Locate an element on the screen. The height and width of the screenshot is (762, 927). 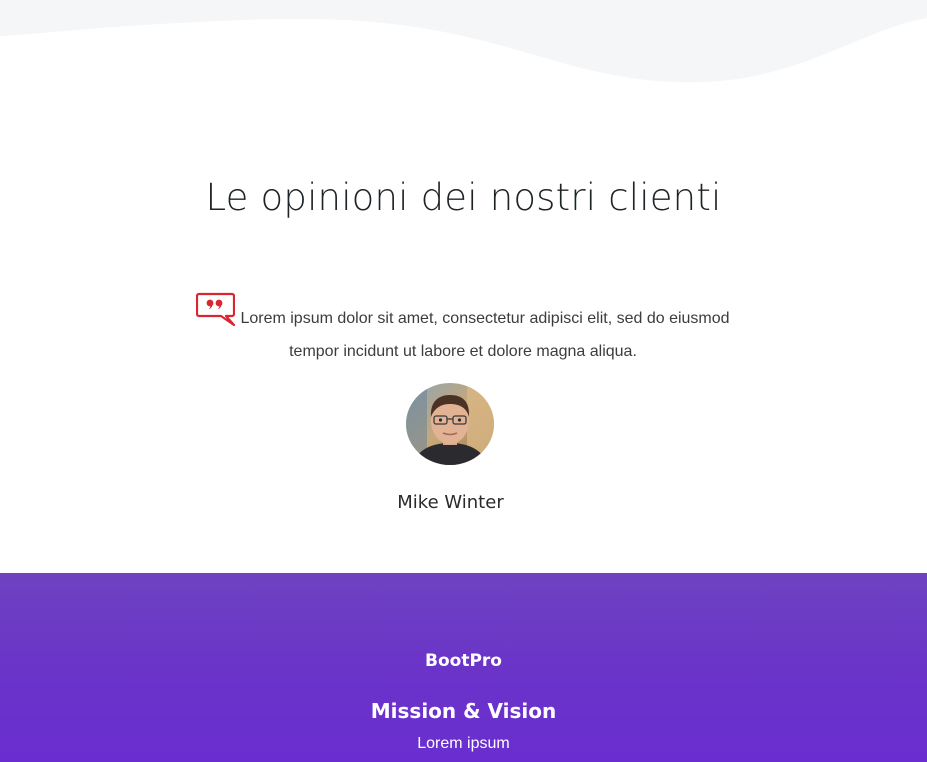
footer-heading: Mission & Vision is located at coordinates (463, 711).